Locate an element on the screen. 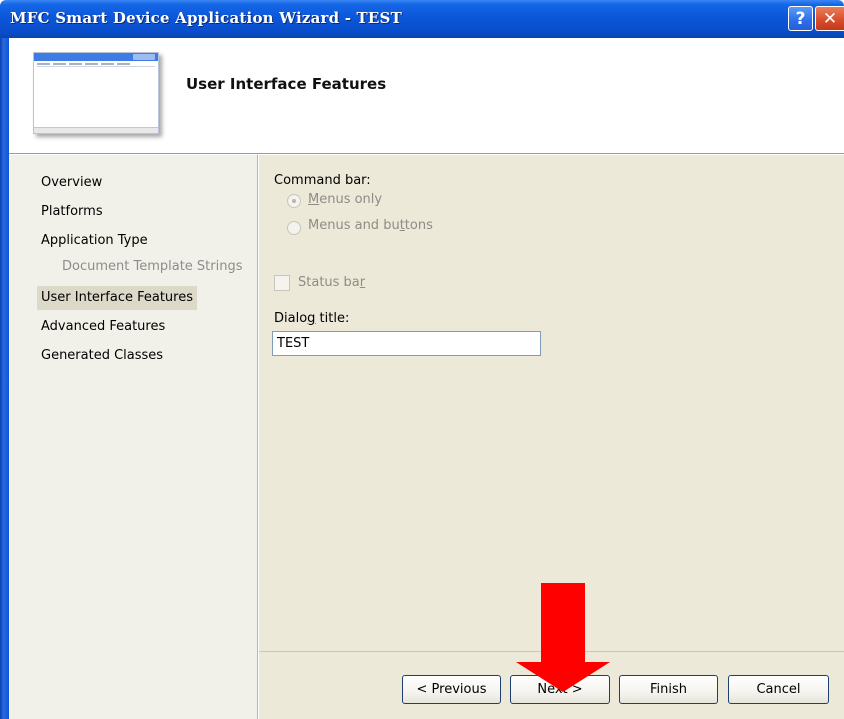  finish-button: Finish is located at coordinates (668, 689).